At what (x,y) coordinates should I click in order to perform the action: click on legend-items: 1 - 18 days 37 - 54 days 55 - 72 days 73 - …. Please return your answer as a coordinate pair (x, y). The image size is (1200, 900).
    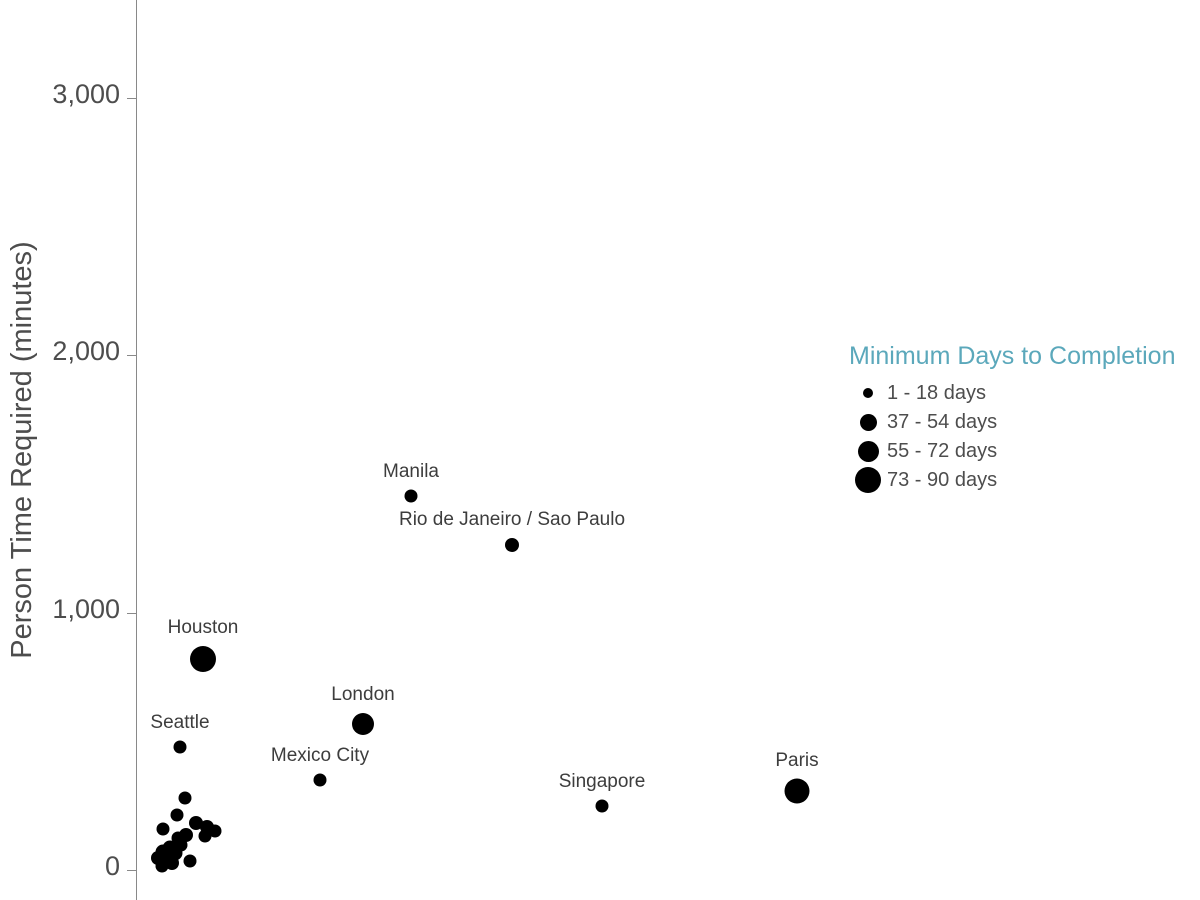
    Looking at the image, I should click on (1019, 437).